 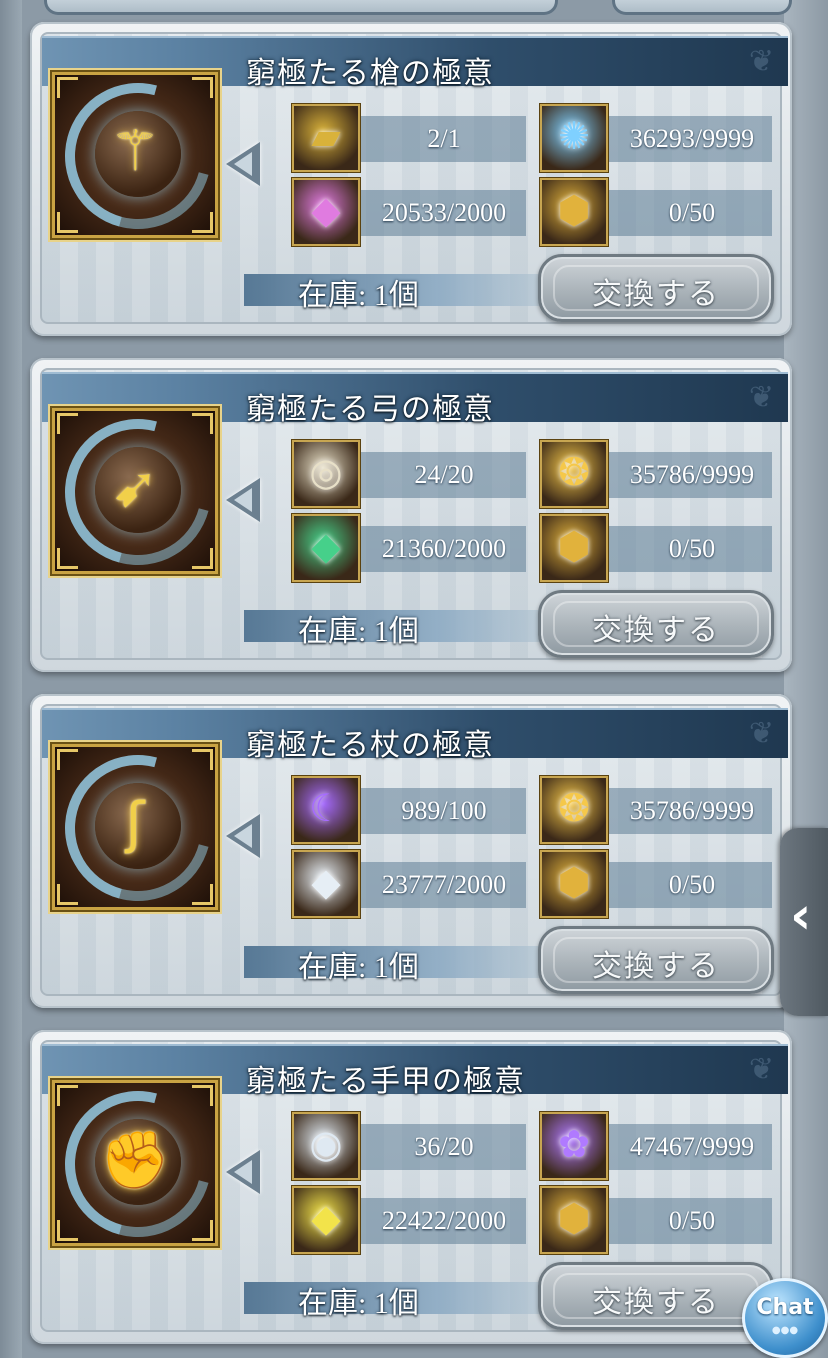 I want to click on weapon-glyph: ✊, so click(x=135, y=1160).